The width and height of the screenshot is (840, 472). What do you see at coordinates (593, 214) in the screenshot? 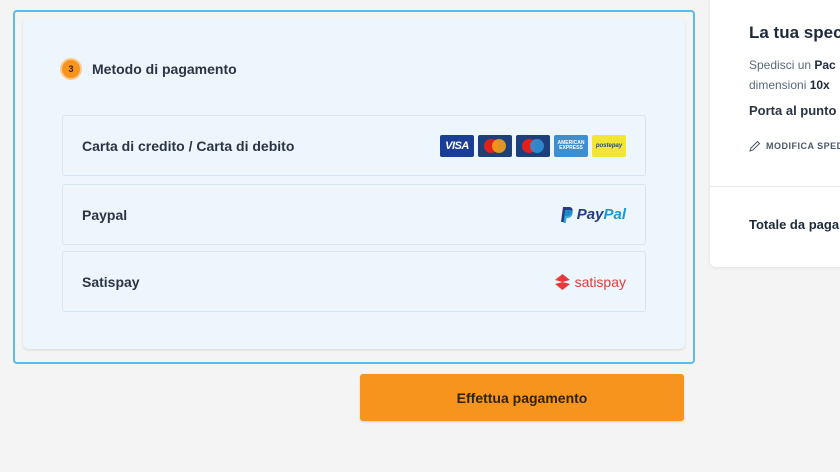
I see `paypal-logo: PayPal` at bounding box center [593, 214].